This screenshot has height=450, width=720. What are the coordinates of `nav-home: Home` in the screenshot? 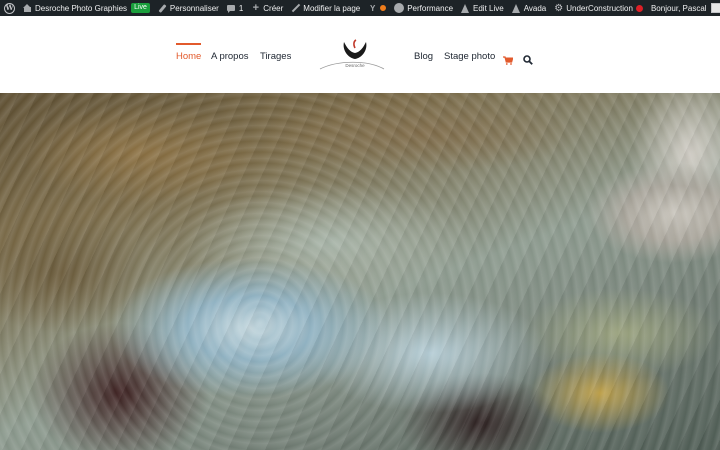 It's located at (189, 52).